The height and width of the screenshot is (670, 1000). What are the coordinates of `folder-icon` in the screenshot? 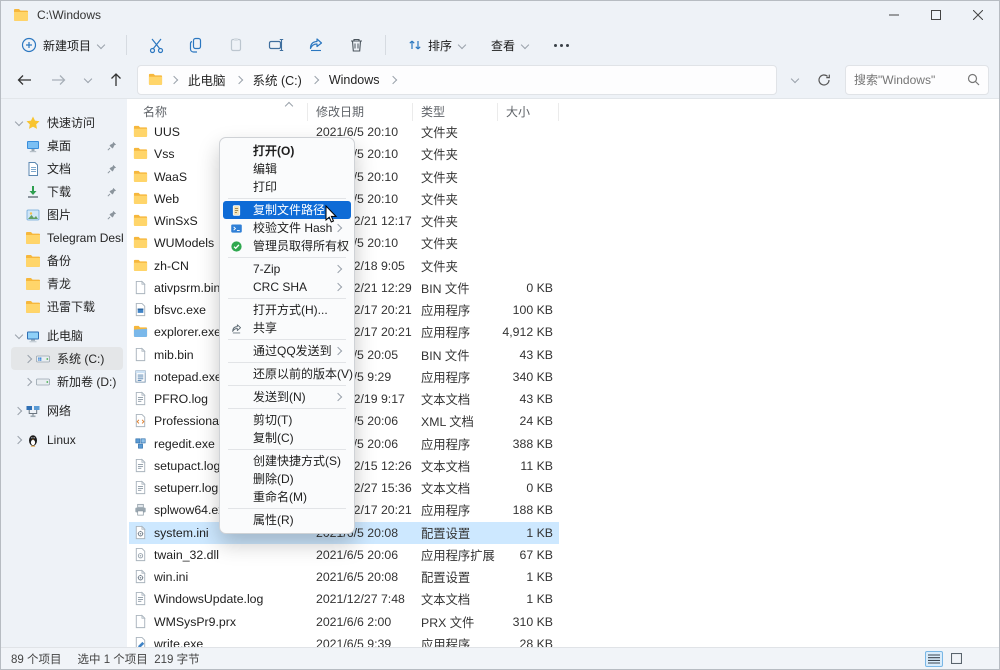 It's located at (155, 79).